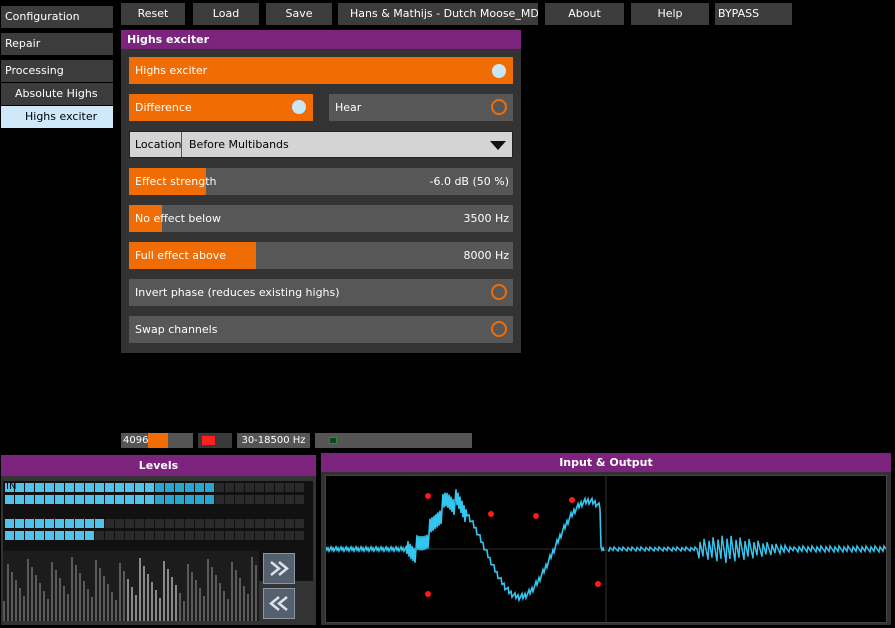 The width and height of the screenshot is (895, 628). Describe the element at coordinates (499, 71) in the screenshot. I see `toggle-on-icon` at that location.